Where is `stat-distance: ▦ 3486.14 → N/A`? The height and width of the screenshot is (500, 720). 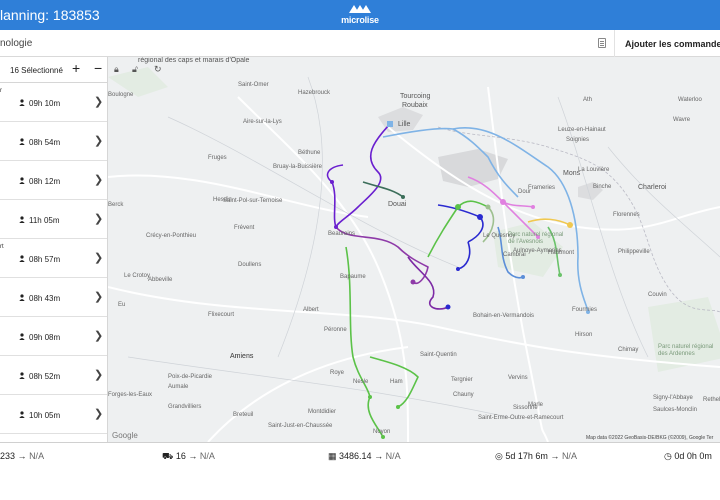 stat-distance: ▦ 3486.14 → N/A is located at coordinates (364, 456).